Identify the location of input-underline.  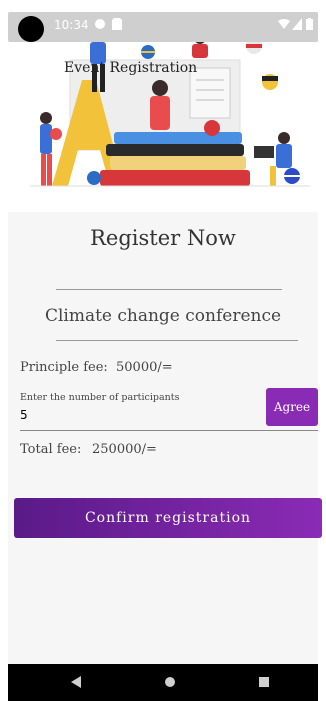
(169, 430).